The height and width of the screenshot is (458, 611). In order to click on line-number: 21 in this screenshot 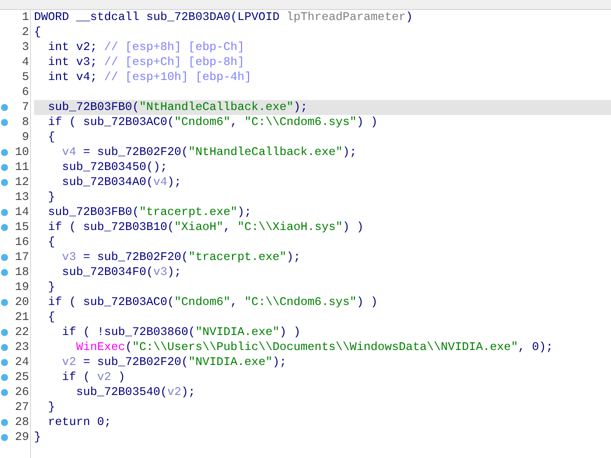, I will do `click(22, 317)`.